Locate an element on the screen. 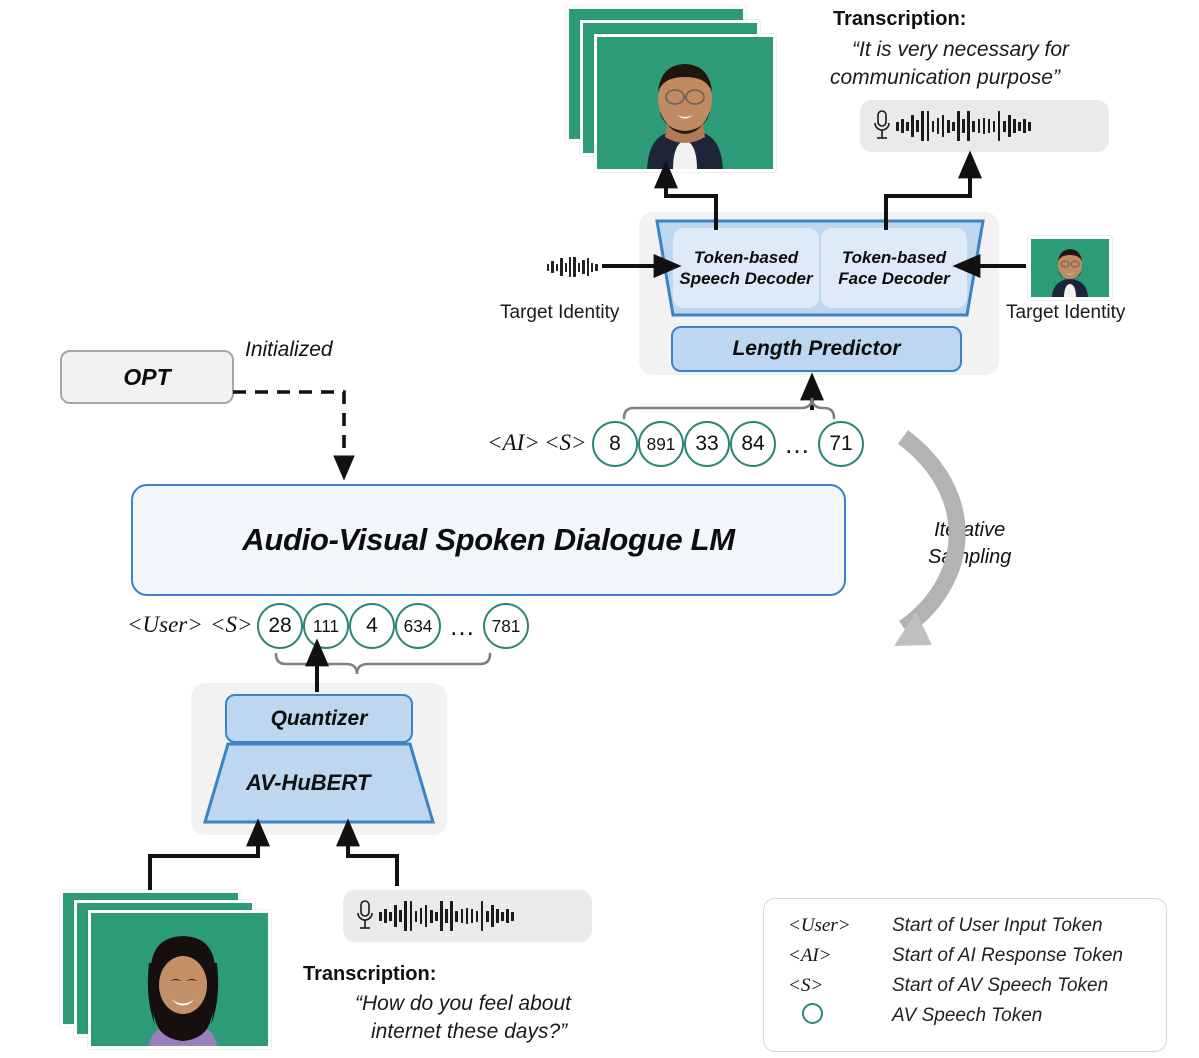 The image size is (1199, 1058). legend-value: Start of AI Response Token is located at coordinates (1007, 955).